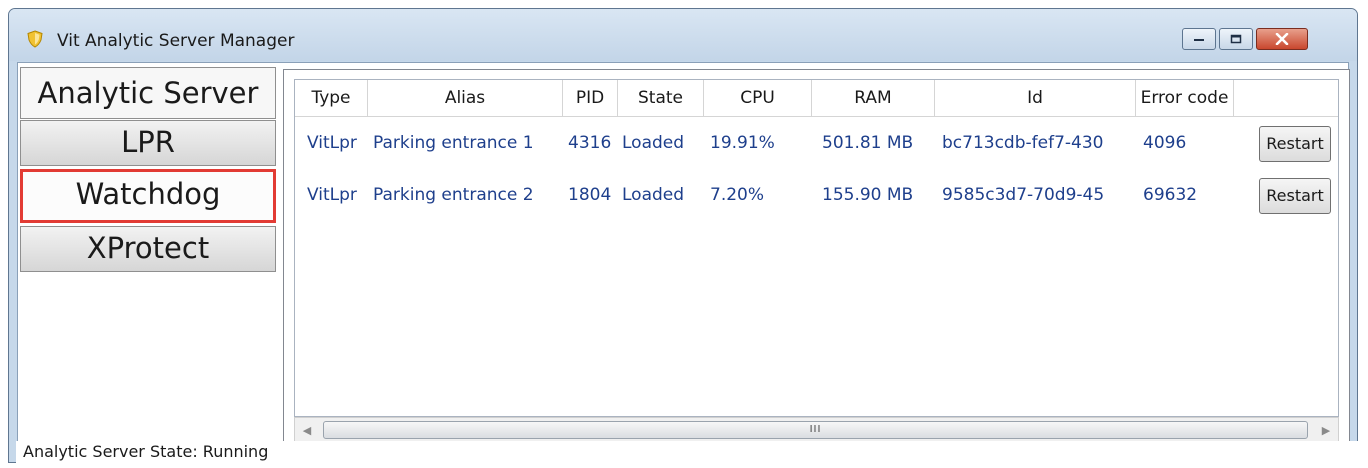 Image resolution: width=1368 pixels, height=468 pixels. What do you see at coordinates (1023, 195) in the screenshot?
I see `cell-id: 9585c3d7-70d9-45` at bounding box center [1023, 195].